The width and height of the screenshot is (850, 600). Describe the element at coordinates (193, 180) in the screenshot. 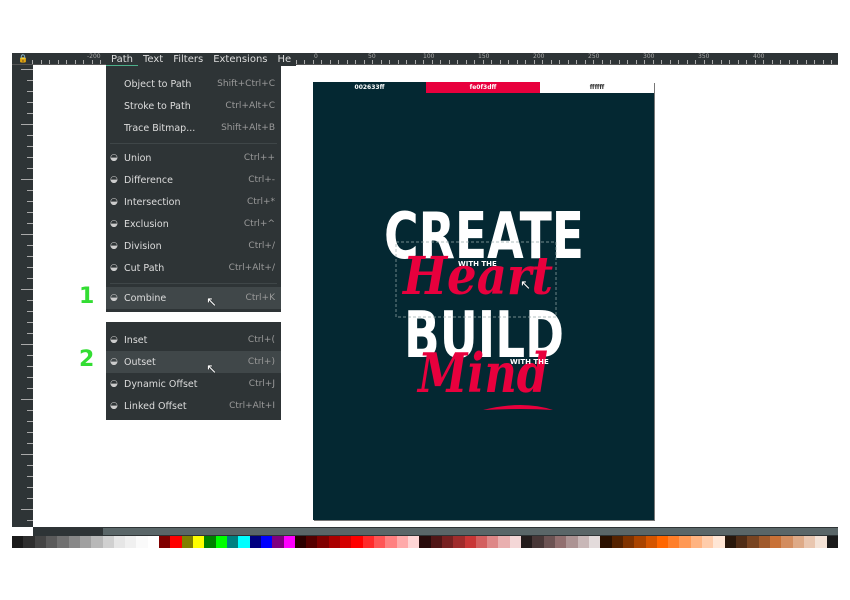

I see `menu-item-difference: ◒ Difference Ctrl+-` at that location.